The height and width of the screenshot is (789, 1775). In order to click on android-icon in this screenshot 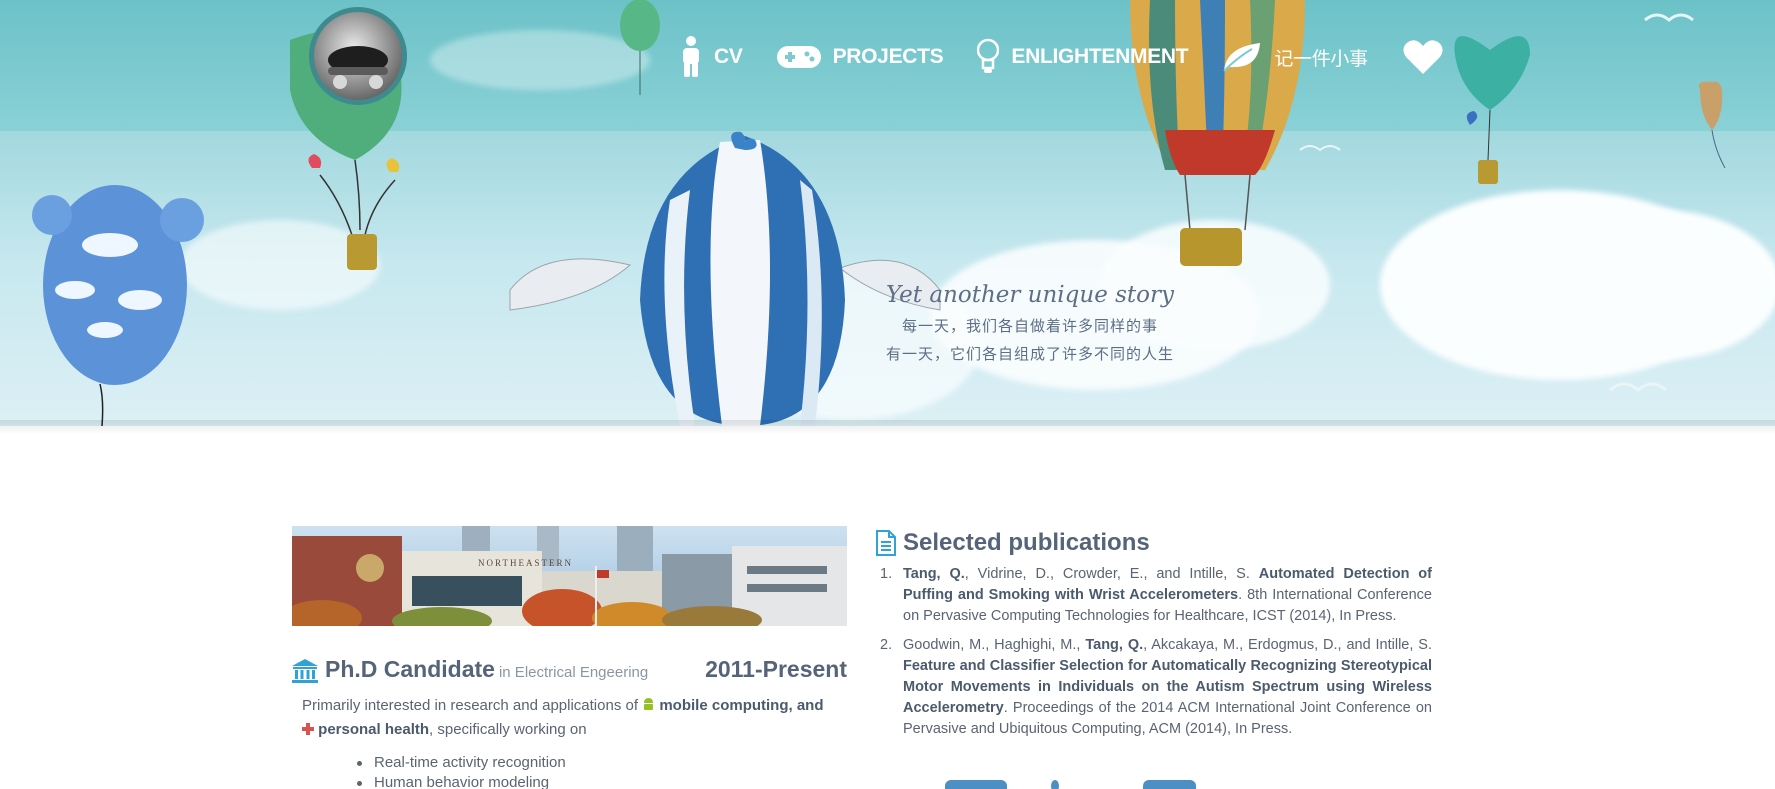, I will do `click(649, 704)`.